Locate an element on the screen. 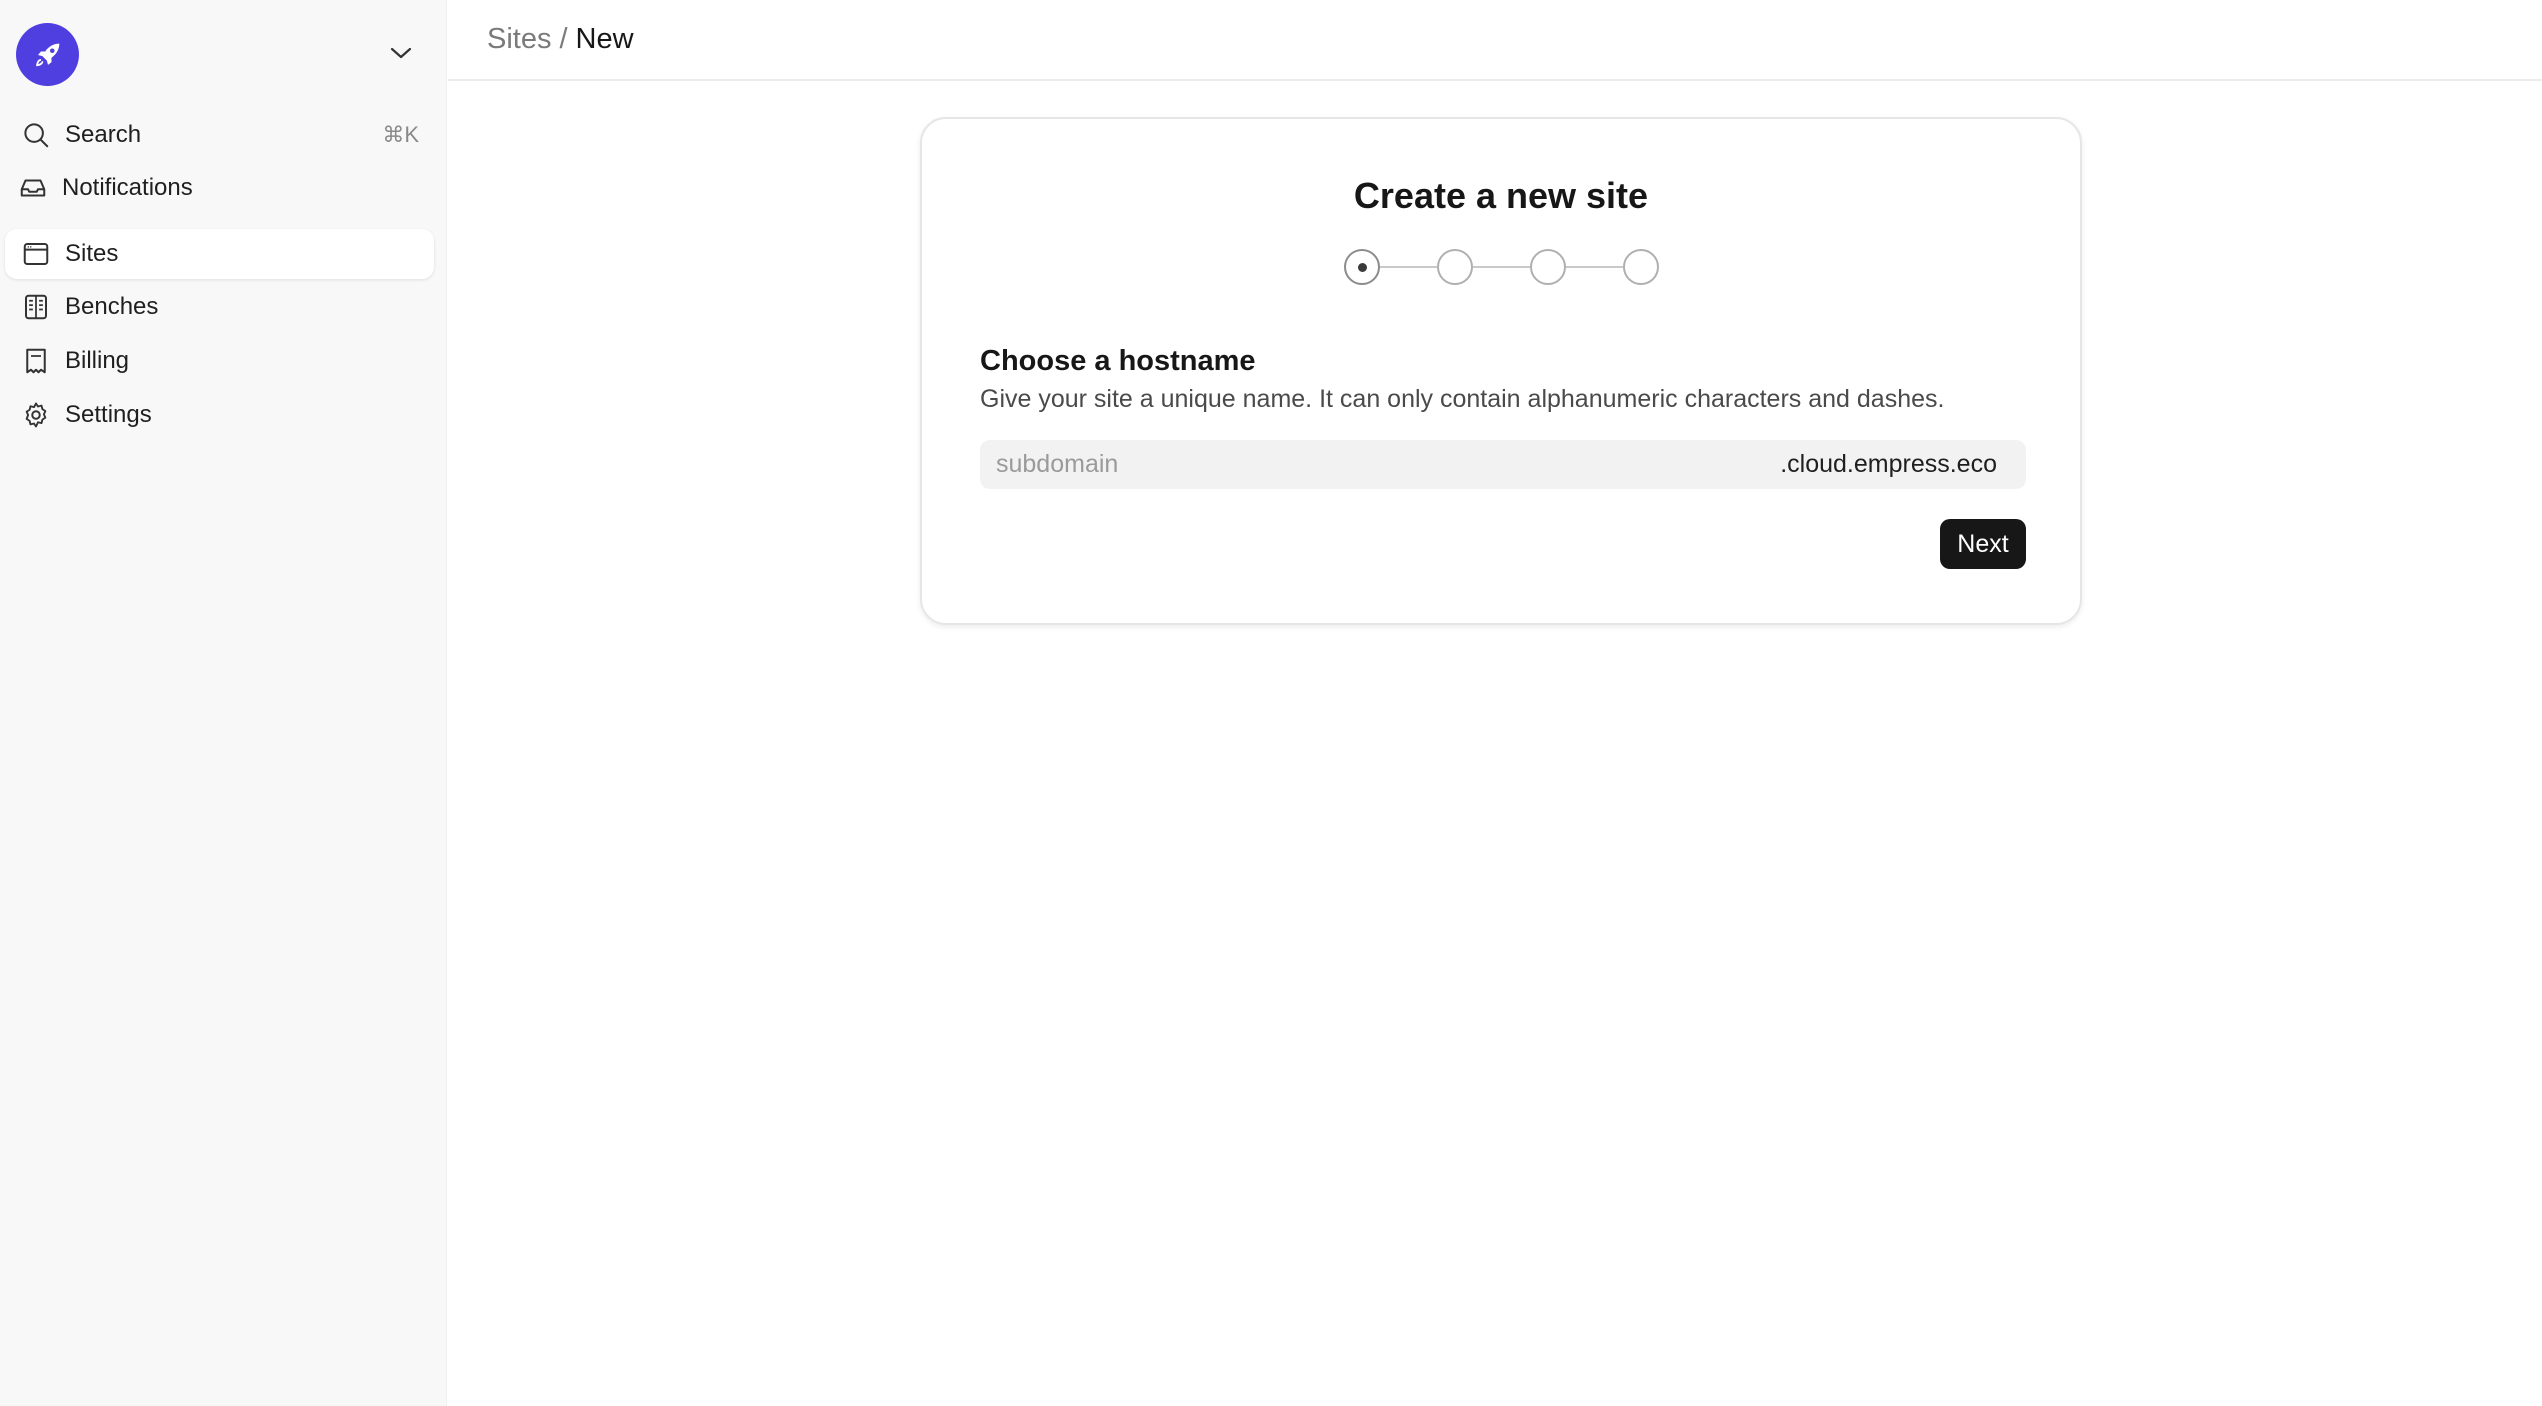 The height and width of the screenshot is (1406, 2542). sidebar-item-label: Search is located at coordinates (103, 134).